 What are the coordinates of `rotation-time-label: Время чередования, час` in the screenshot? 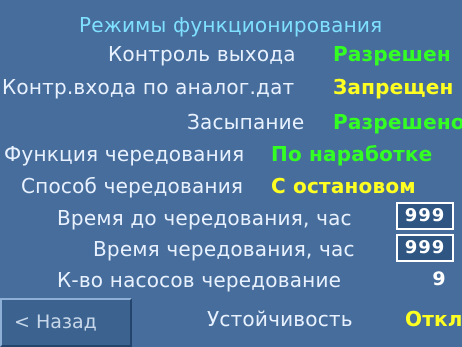 It's located at (224, 249).